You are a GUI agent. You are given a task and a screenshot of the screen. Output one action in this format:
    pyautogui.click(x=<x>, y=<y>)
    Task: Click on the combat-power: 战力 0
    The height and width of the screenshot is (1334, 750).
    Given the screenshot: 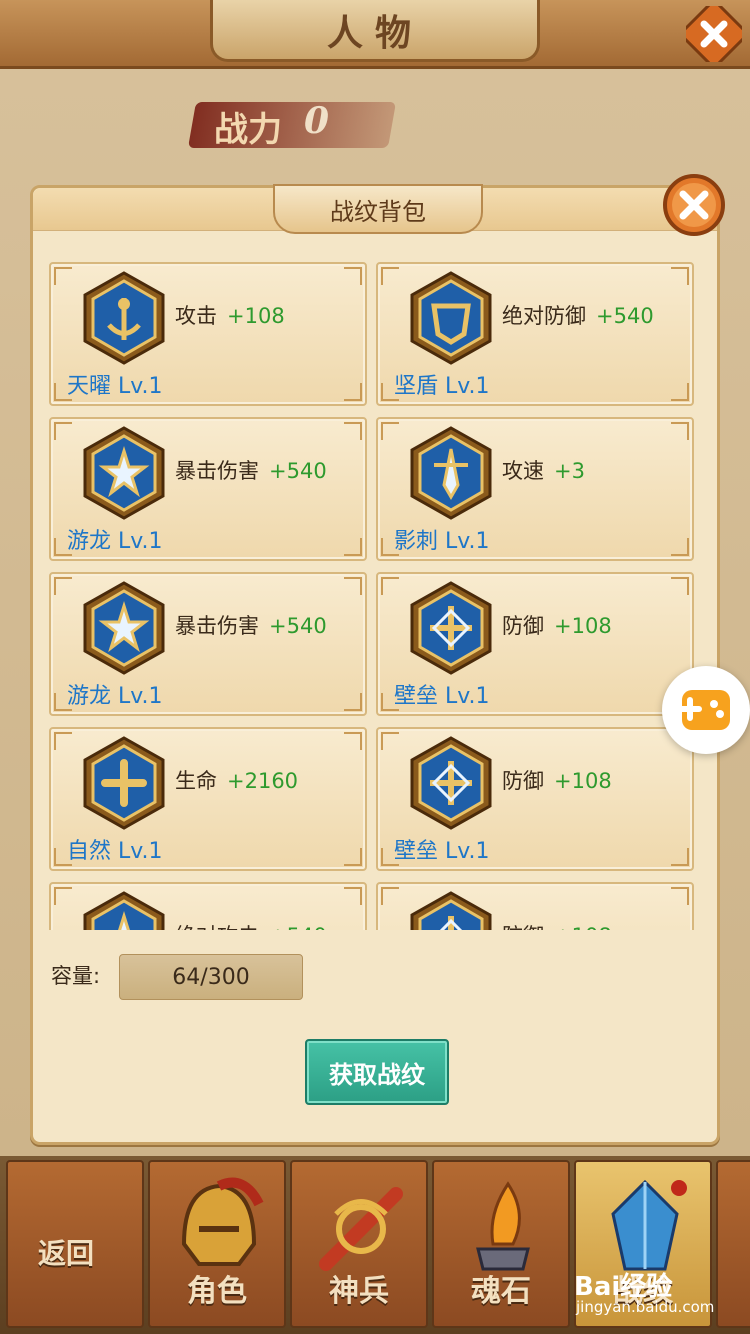 What is the action you would take?
    pyautogui.click(x=314, y=126)
    